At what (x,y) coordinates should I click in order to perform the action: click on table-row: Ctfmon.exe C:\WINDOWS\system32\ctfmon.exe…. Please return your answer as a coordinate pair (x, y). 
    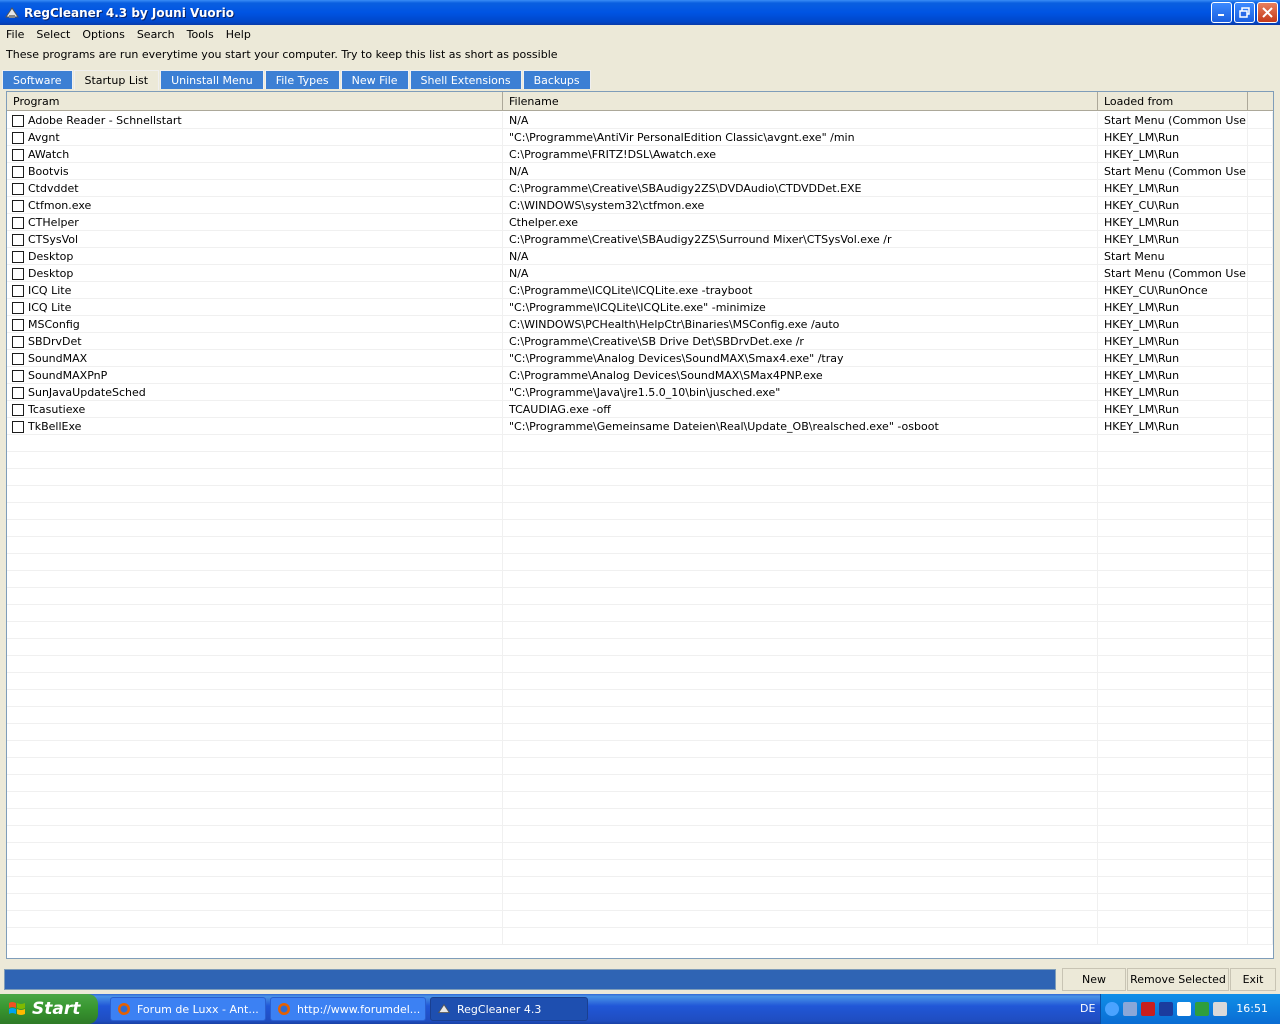
    Looking at the image, I should click on (640, 205).